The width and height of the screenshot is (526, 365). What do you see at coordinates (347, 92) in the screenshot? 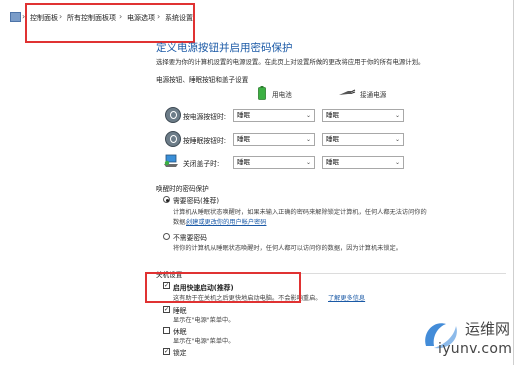
I see `plug-icon` at bounding box center [347, 92].